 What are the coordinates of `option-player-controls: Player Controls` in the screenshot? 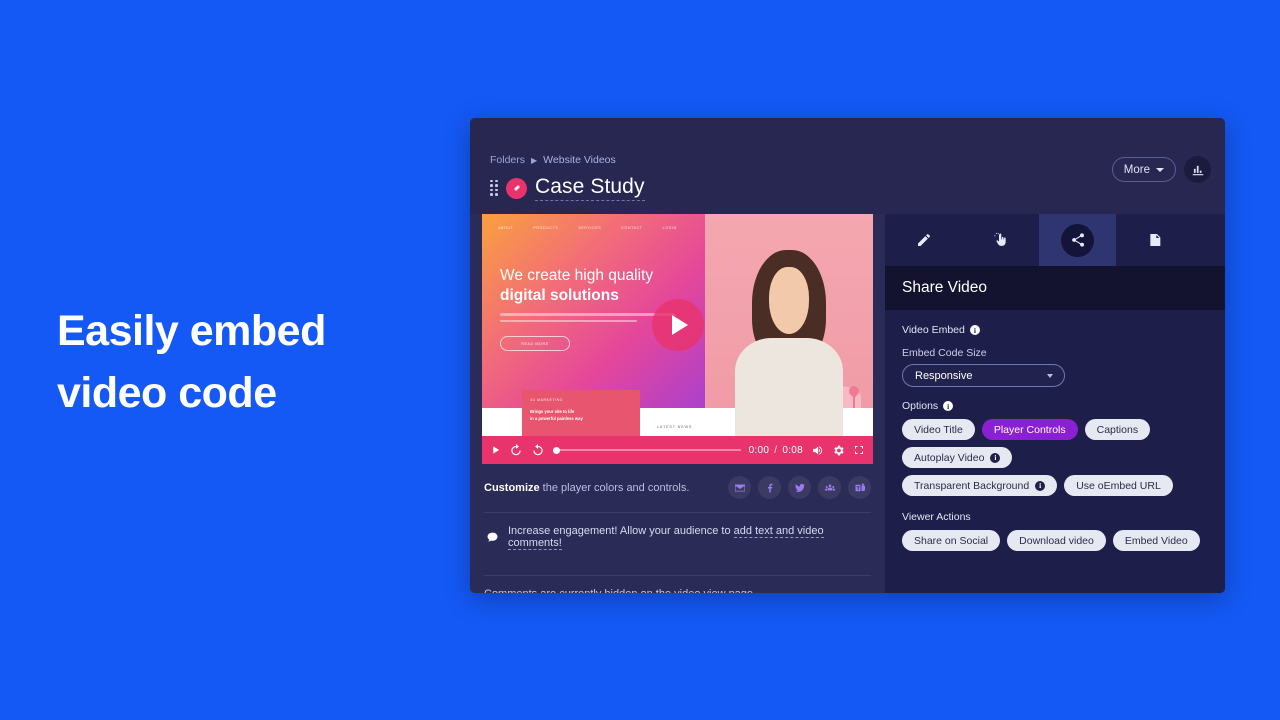 It's located at (1029, 429).